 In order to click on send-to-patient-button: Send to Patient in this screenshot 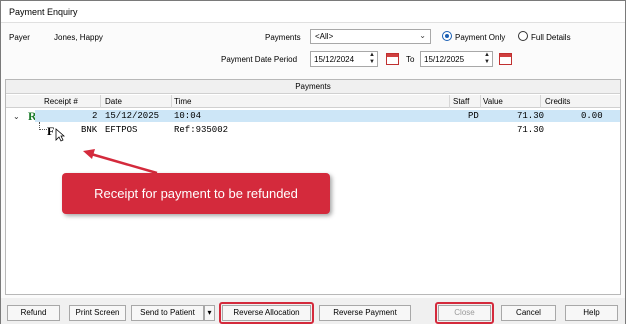, I will do `click(167, 313)`.